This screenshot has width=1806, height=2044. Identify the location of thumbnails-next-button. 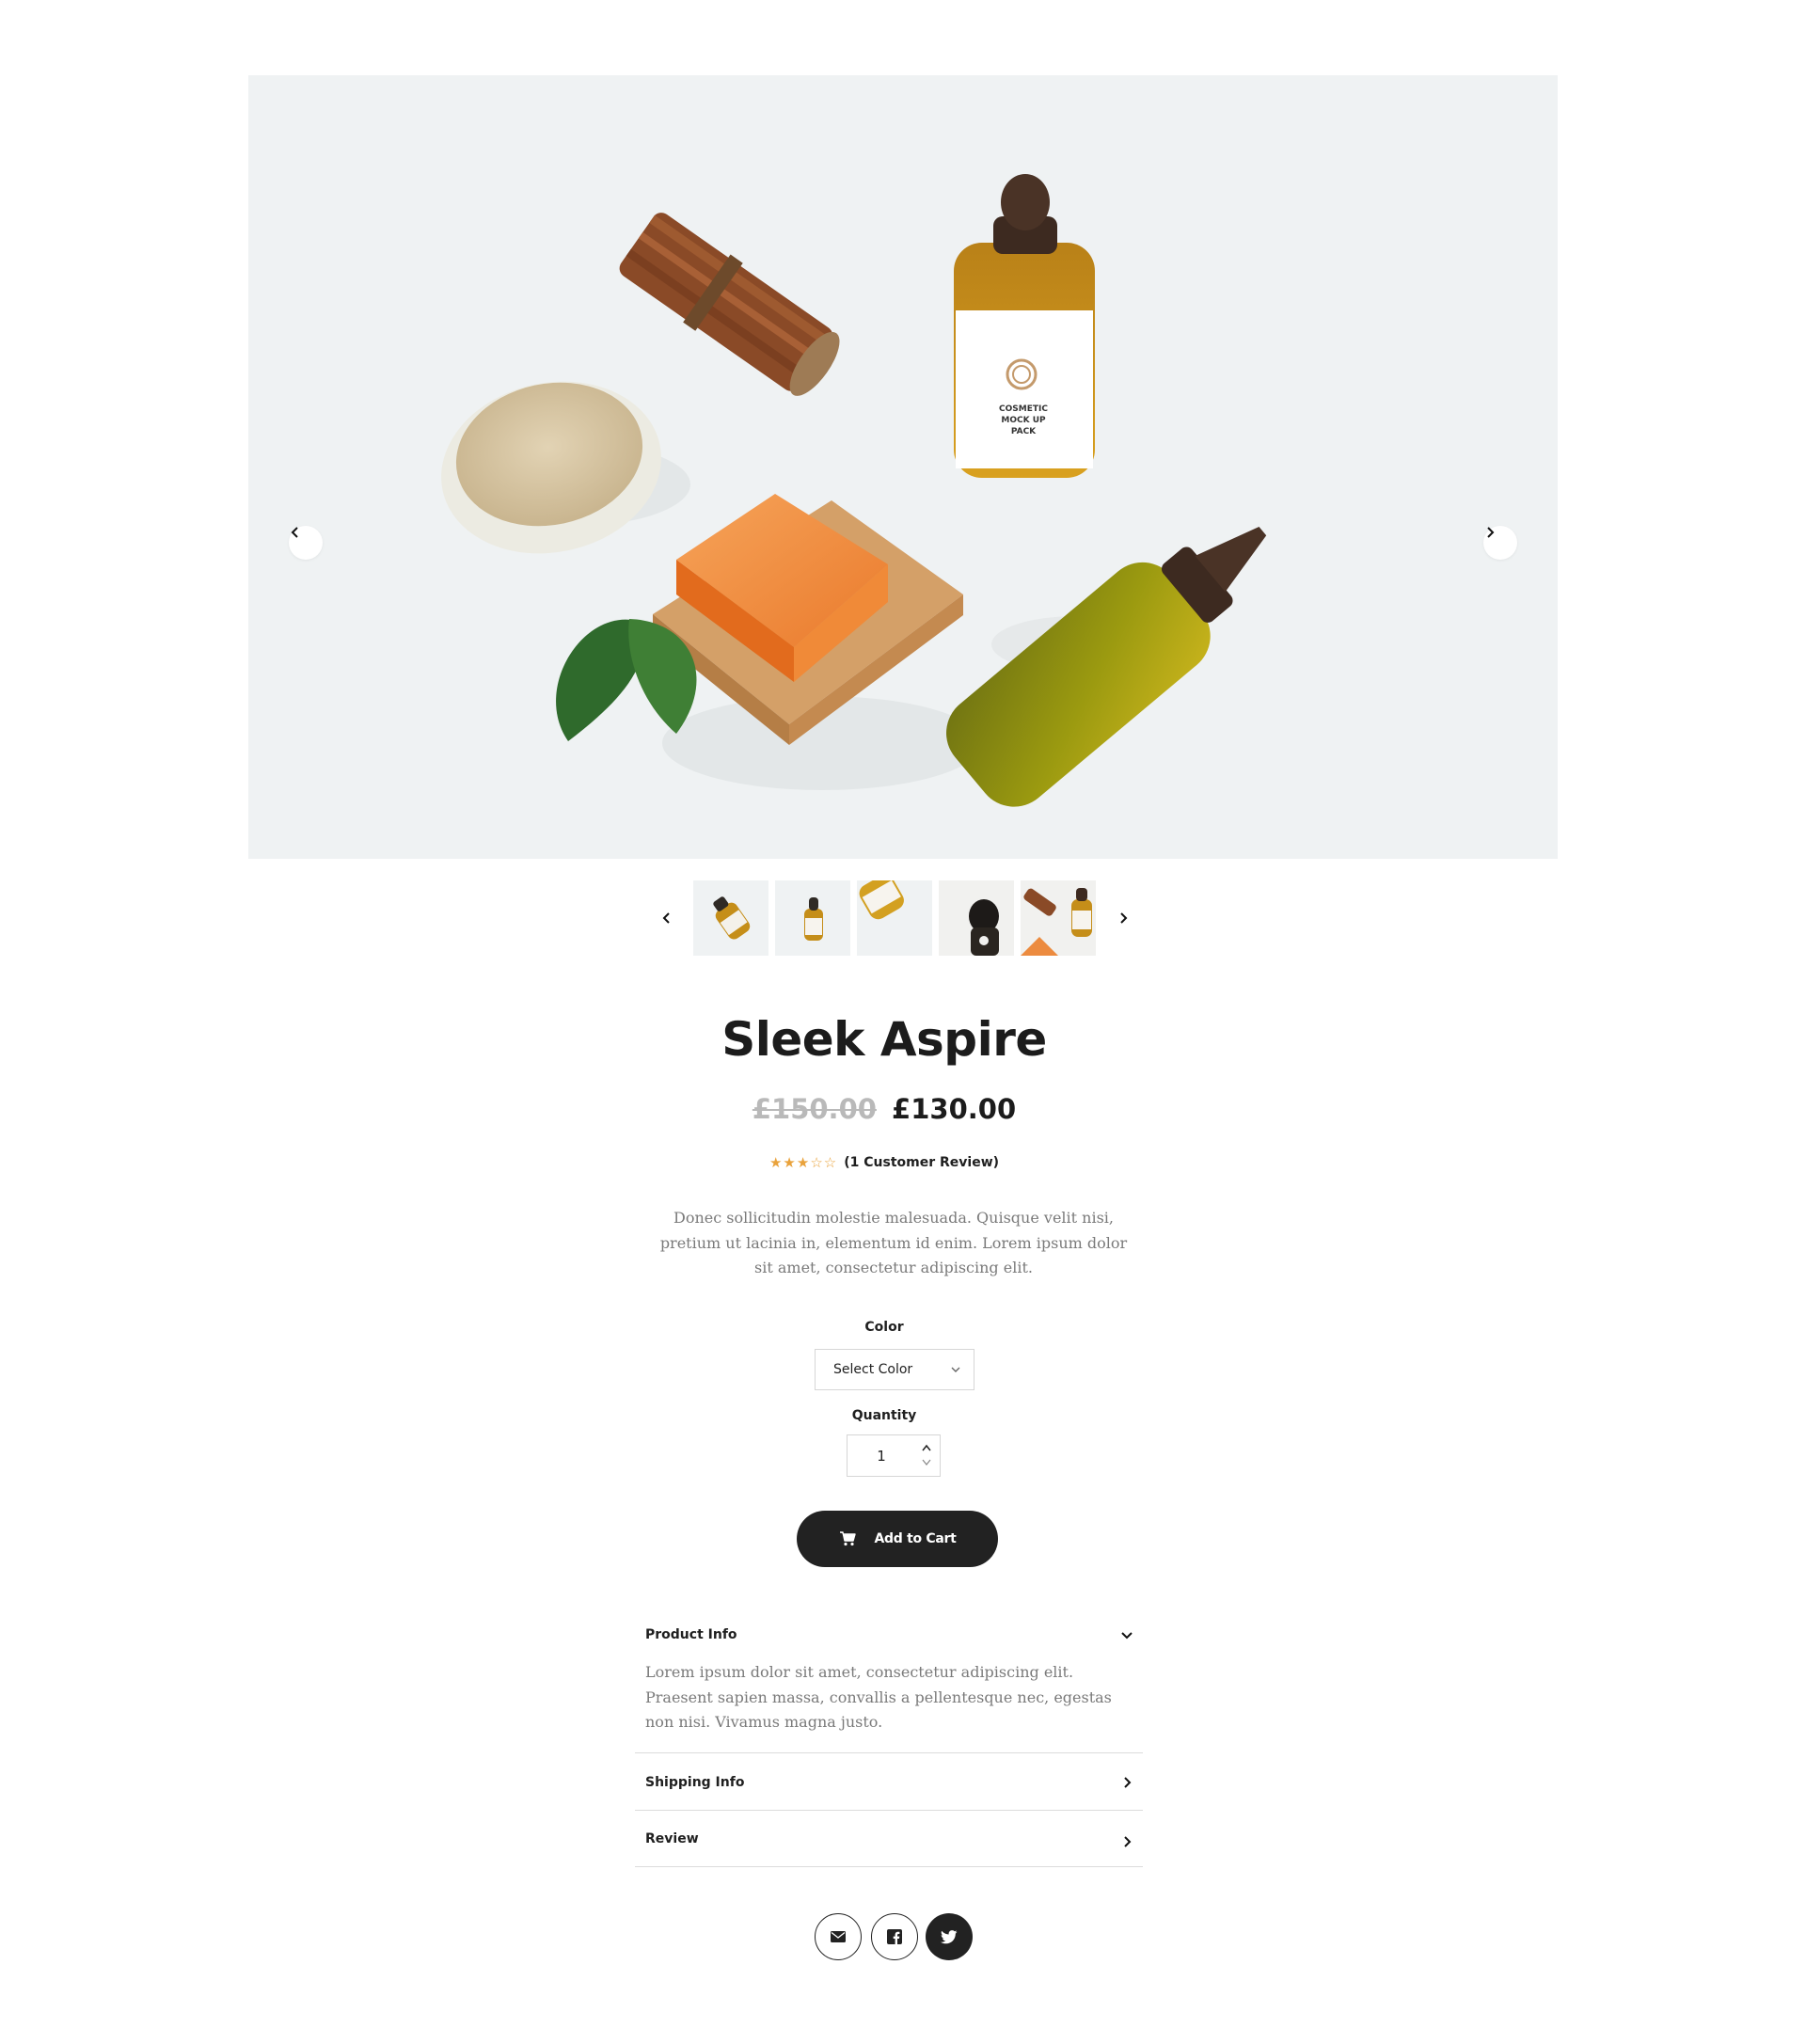
(1123, 918).